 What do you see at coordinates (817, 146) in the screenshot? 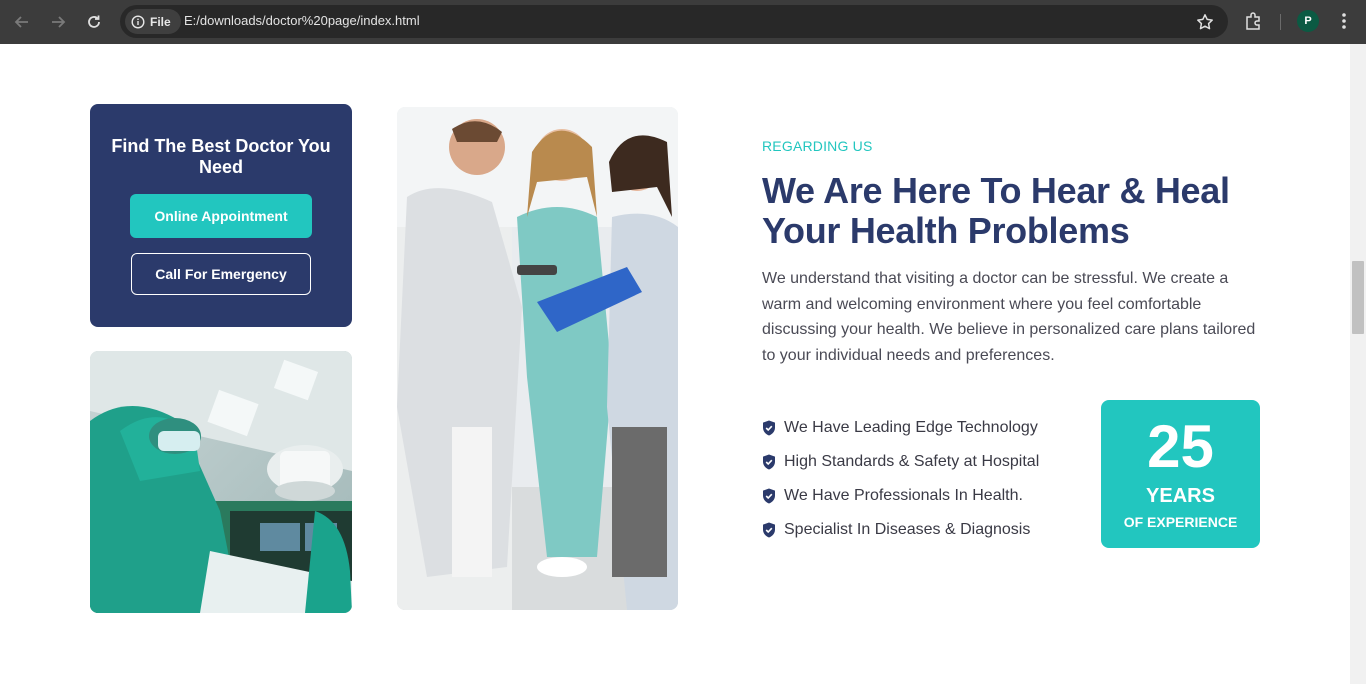
I see `section-eyebrow: REGARDING US` at bounding box center [817, 146].